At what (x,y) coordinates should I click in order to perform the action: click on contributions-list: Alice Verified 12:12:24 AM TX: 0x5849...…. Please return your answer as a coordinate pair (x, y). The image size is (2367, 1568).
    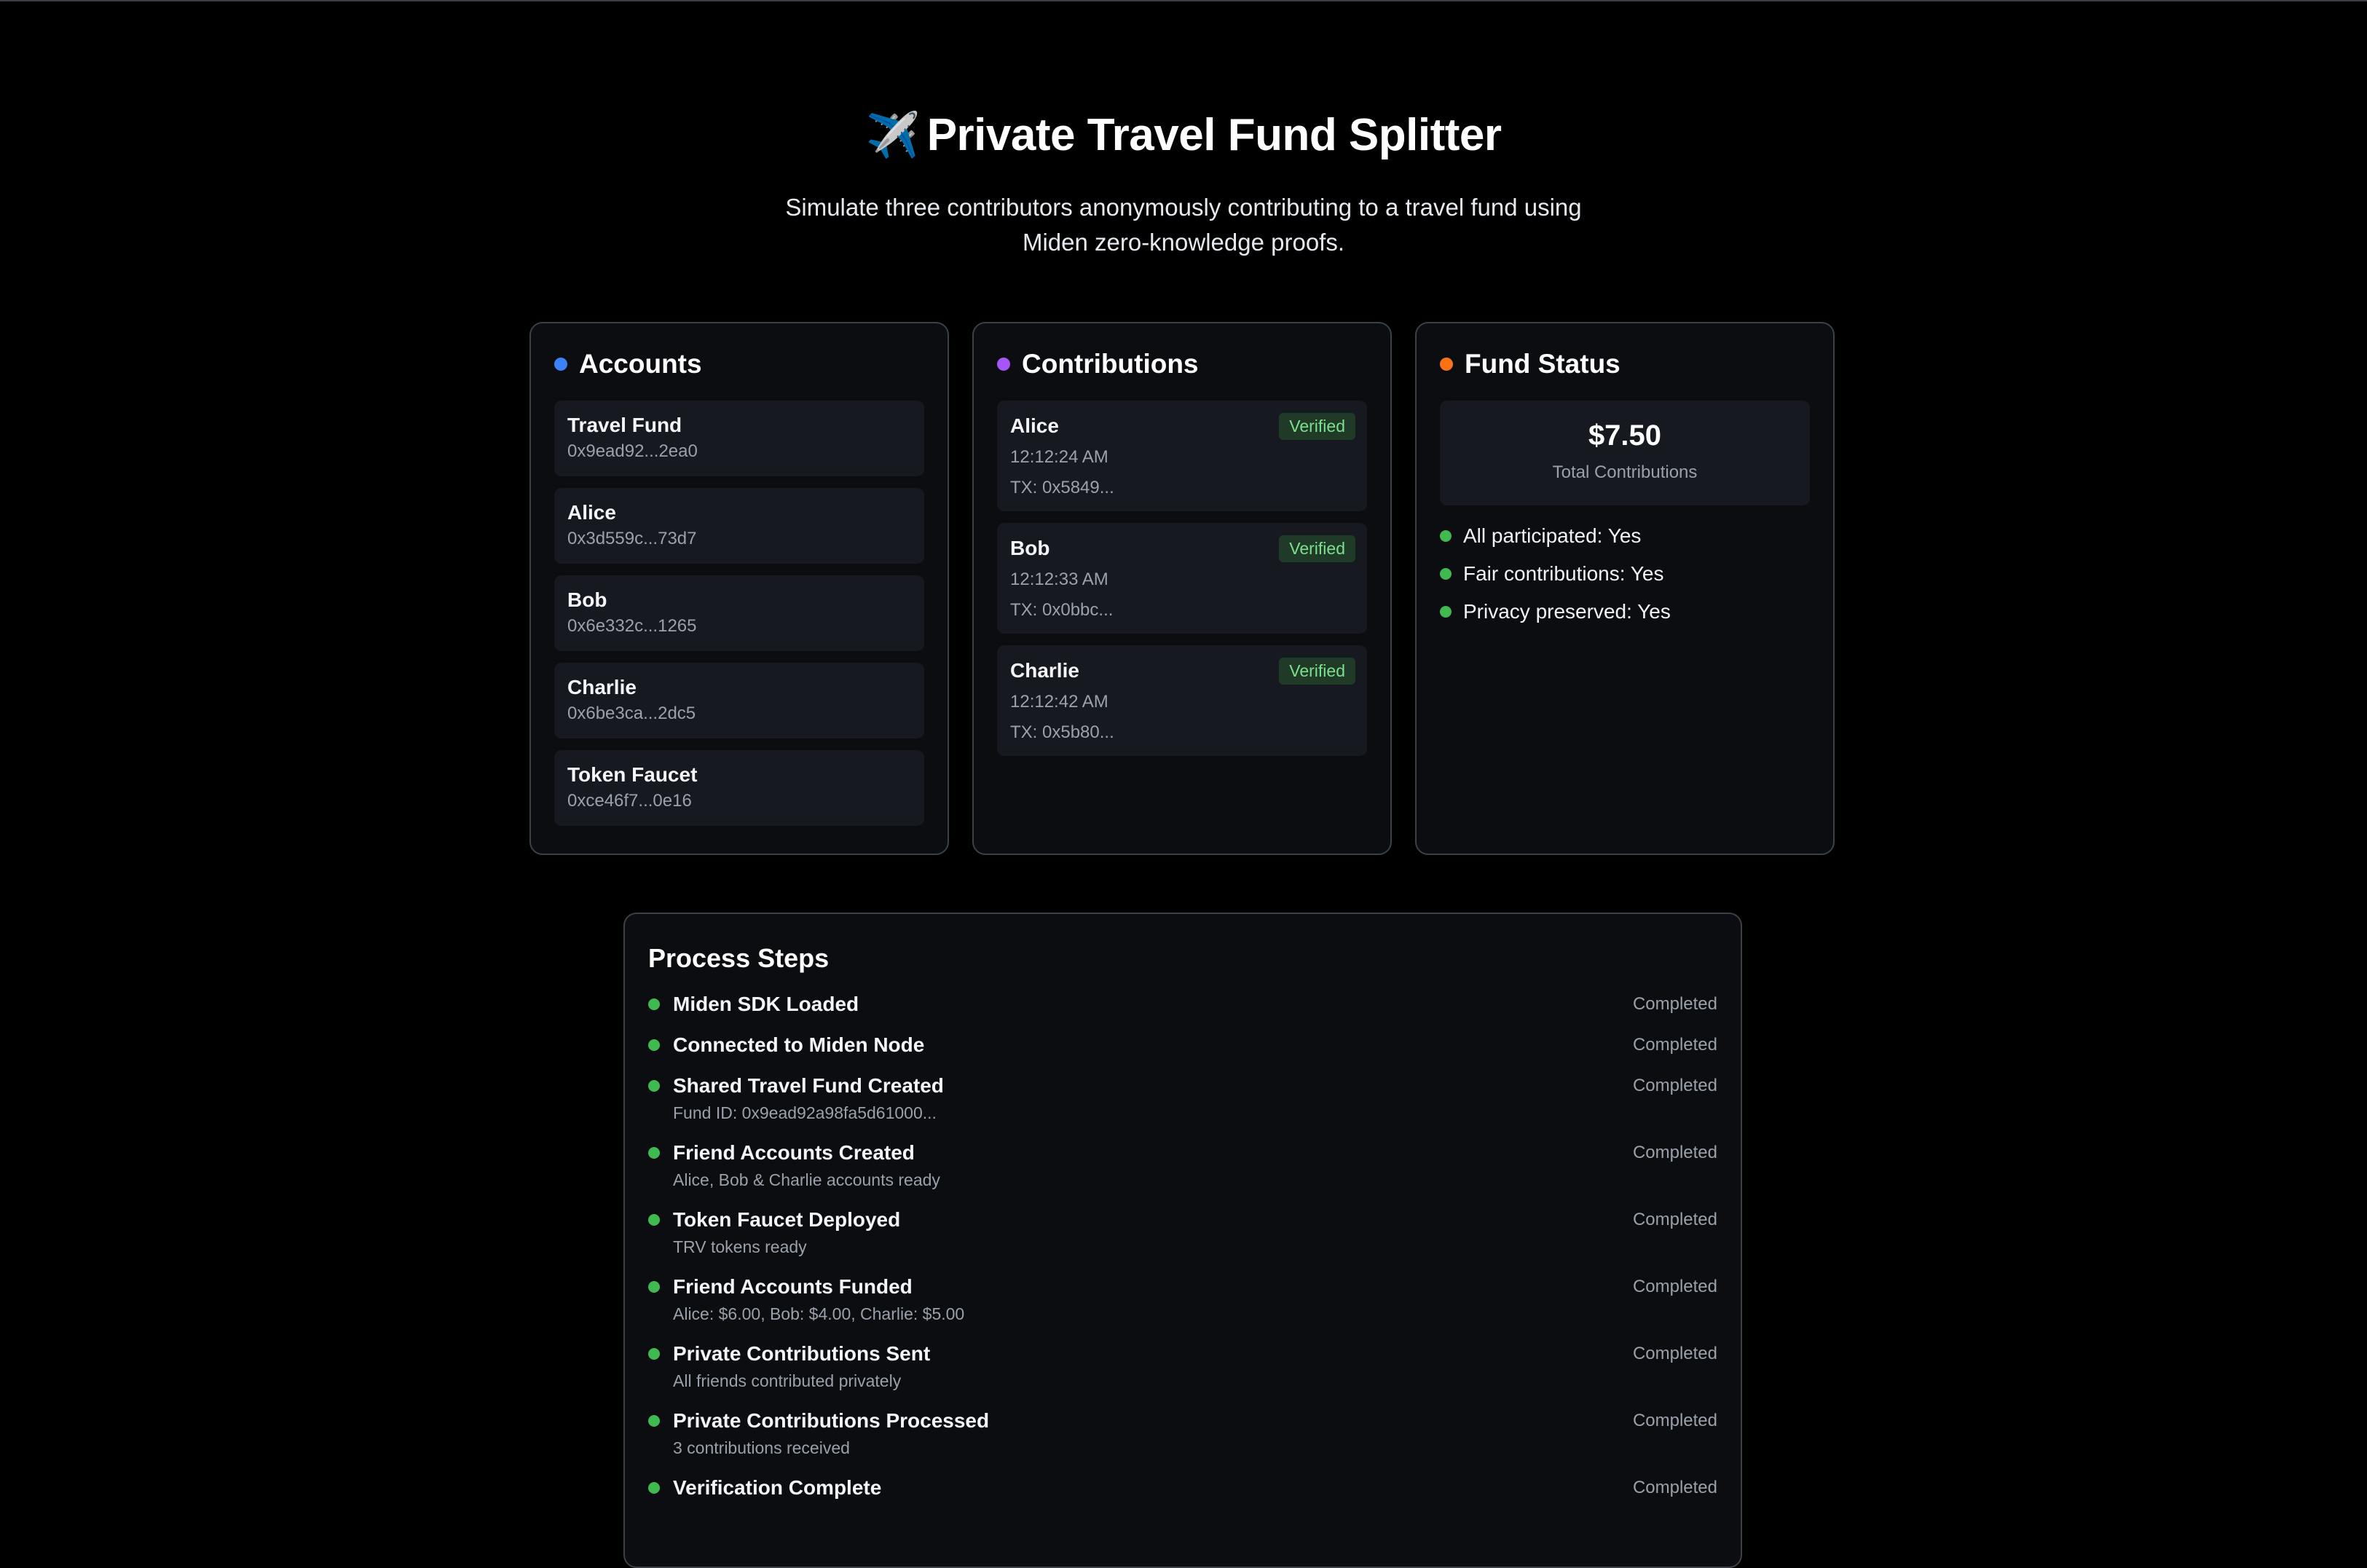
    Looking at the image, I should click on (1182, 578).